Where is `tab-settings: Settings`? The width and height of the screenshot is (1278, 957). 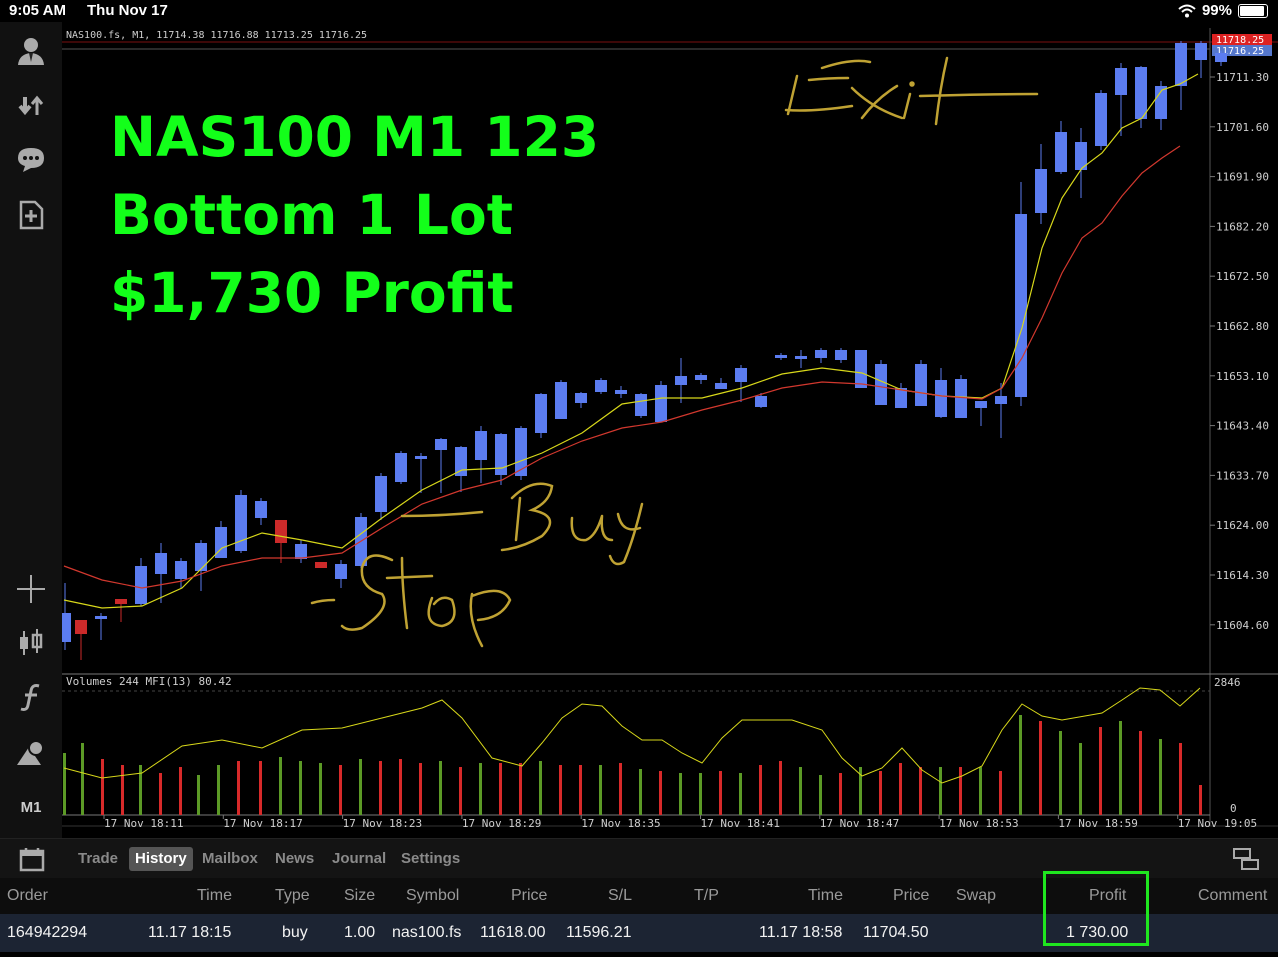 tab-settings: Settings is located at coordinates (430, 859).